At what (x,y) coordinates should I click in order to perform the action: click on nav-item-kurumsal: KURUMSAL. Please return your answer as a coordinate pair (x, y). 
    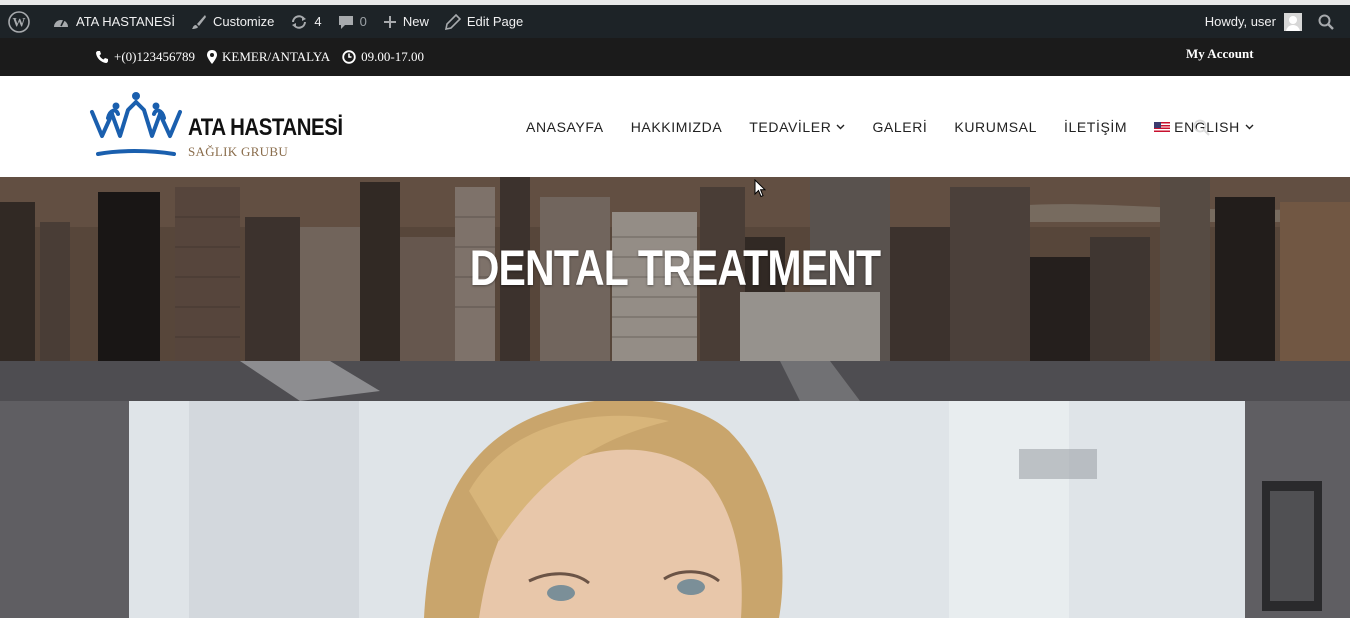
    Looking at the image, I should click on (995, 127).